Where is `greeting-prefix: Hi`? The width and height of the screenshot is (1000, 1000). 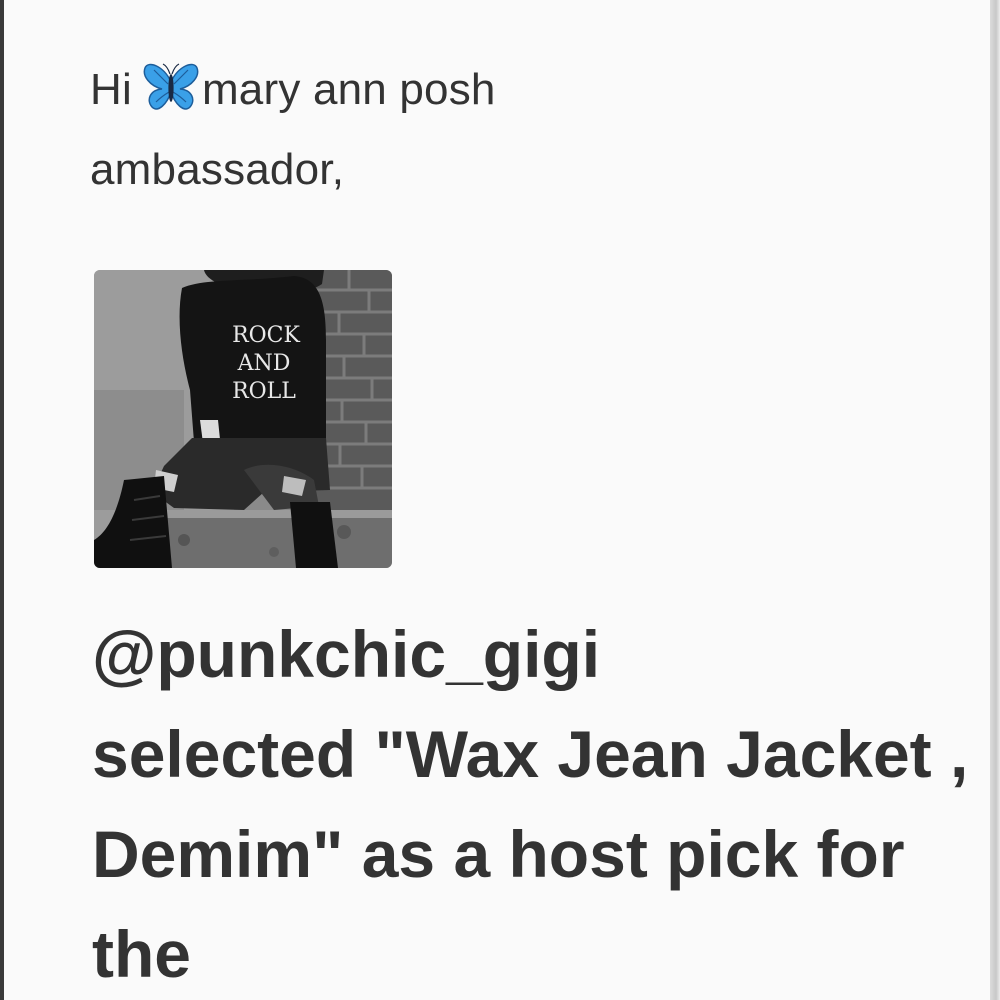
greeting-prefix: Hi is located at coordinates (111, 89).